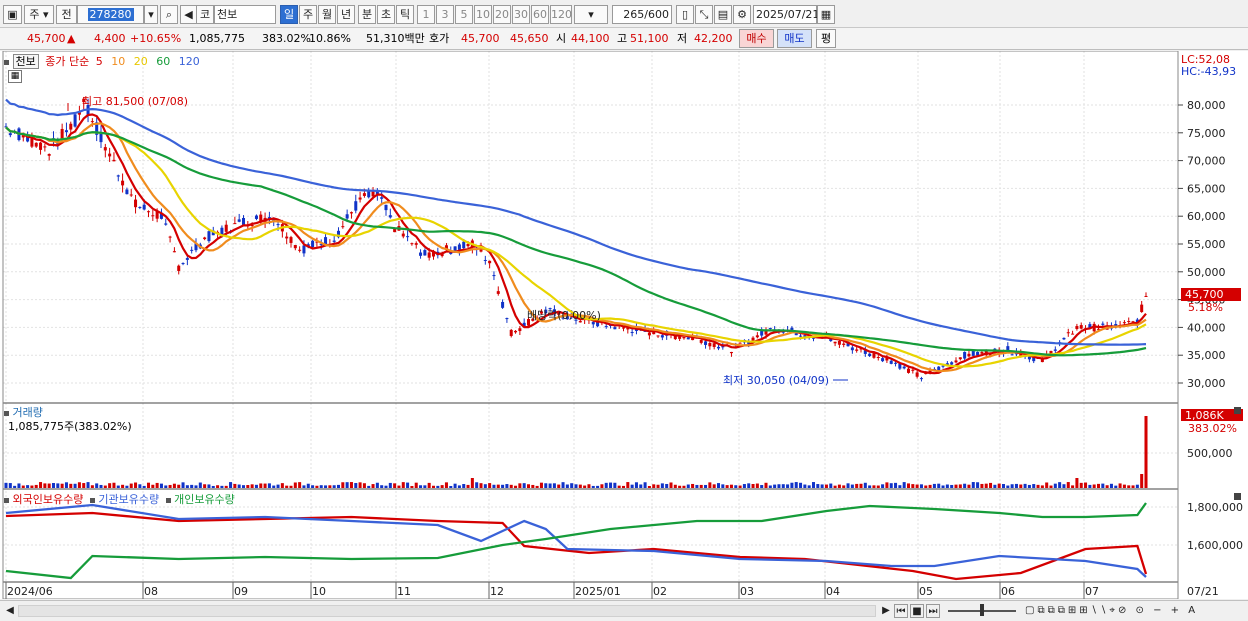 Image resolution: width=1248 pixels, height=621 pixels. I want to click on buy-button: 매수, so click(756, 38).